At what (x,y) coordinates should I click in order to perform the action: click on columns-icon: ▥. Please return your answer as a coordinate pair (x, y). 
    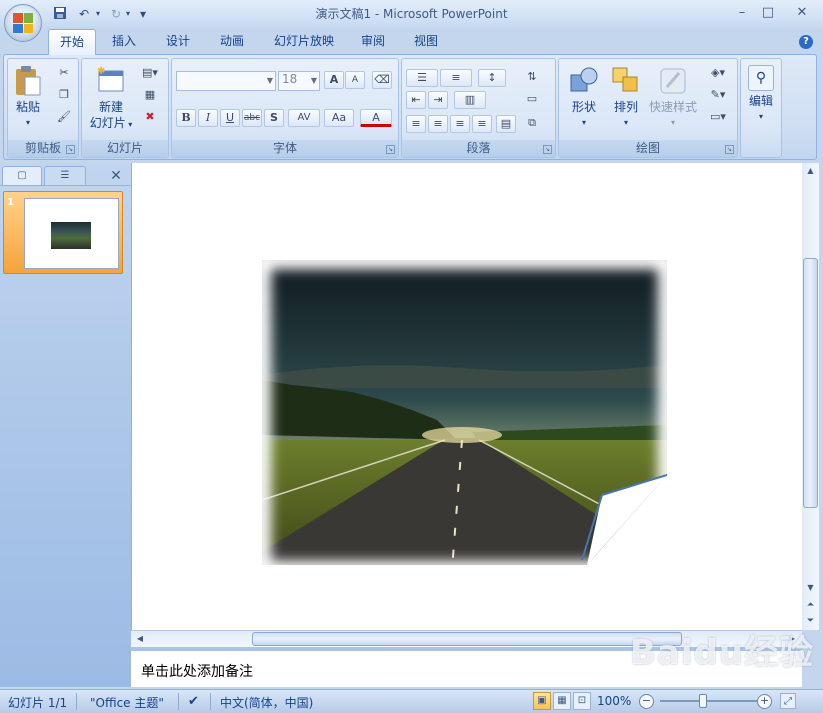
    Looking at the image, I should click on (470, 100).